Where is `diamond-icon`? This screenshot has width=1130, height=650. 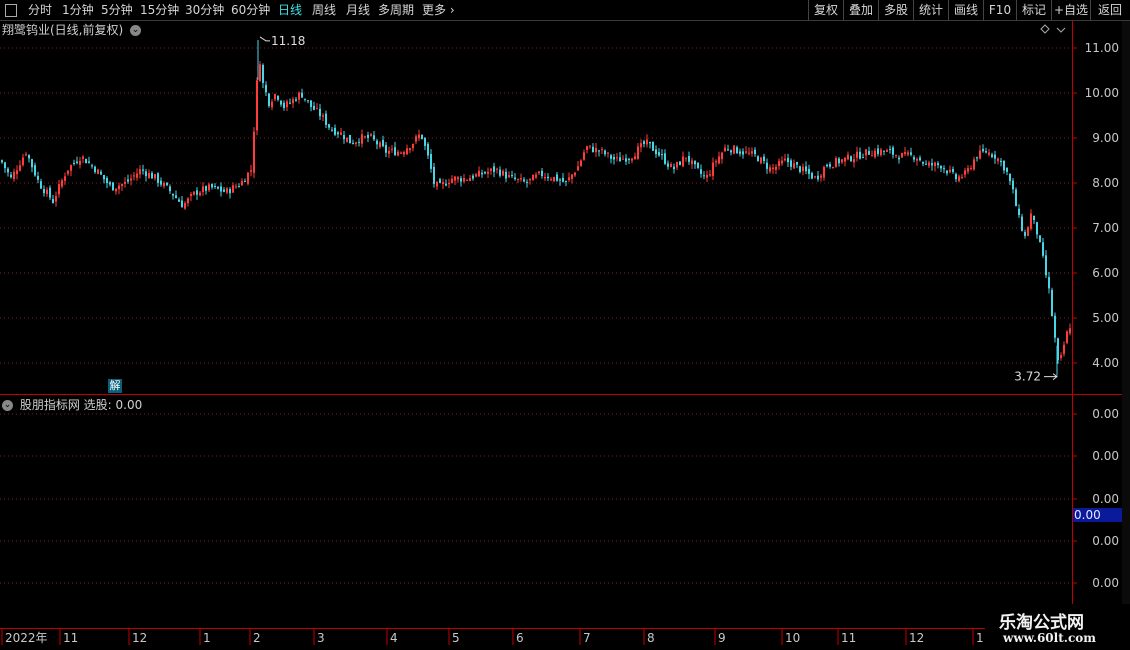 diamond-icon is located at coordinates (1045, 29).